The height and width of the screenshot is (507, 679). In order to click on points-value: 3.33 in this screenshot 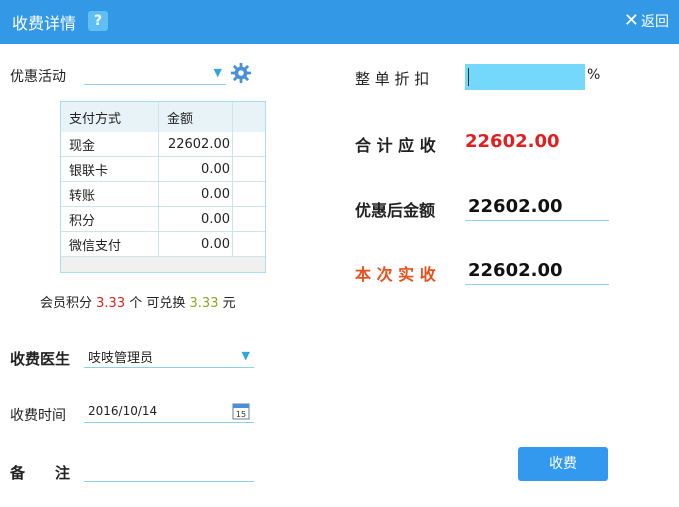, I will do `click(111, 303)`.